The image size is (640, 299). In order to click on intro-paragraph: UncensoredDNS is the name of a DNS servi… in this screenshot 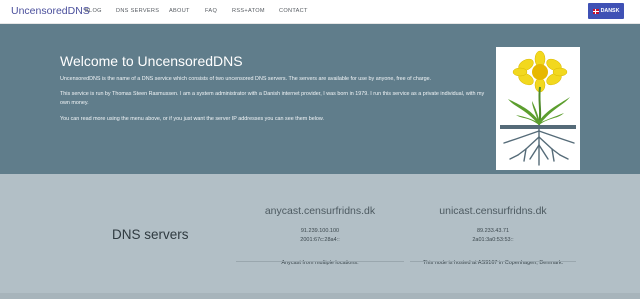, I will do `click(246, 79)`.